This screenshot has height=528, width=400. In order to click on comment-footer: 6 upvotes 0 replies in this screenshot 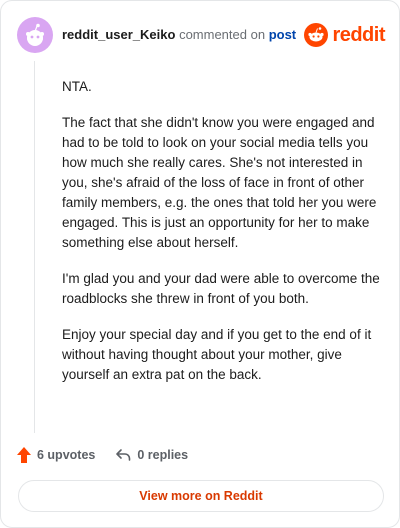, I will do `click(112, 455)`.